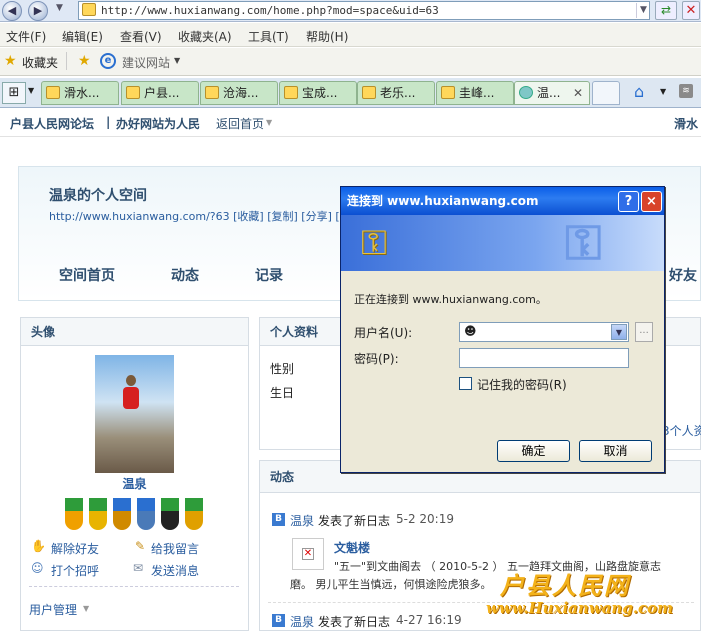  Describe the element at coordinates (615, 451) in the screenshot. I see `cancel-button: 取消` at that location.